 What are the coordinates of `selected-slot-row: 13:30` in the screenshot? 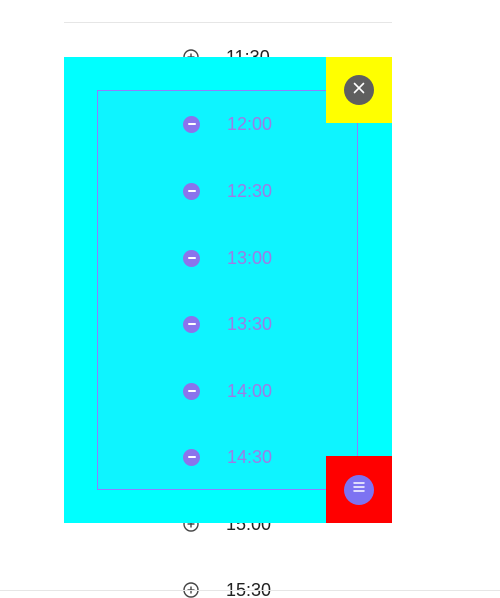 It's located at (227, 324).